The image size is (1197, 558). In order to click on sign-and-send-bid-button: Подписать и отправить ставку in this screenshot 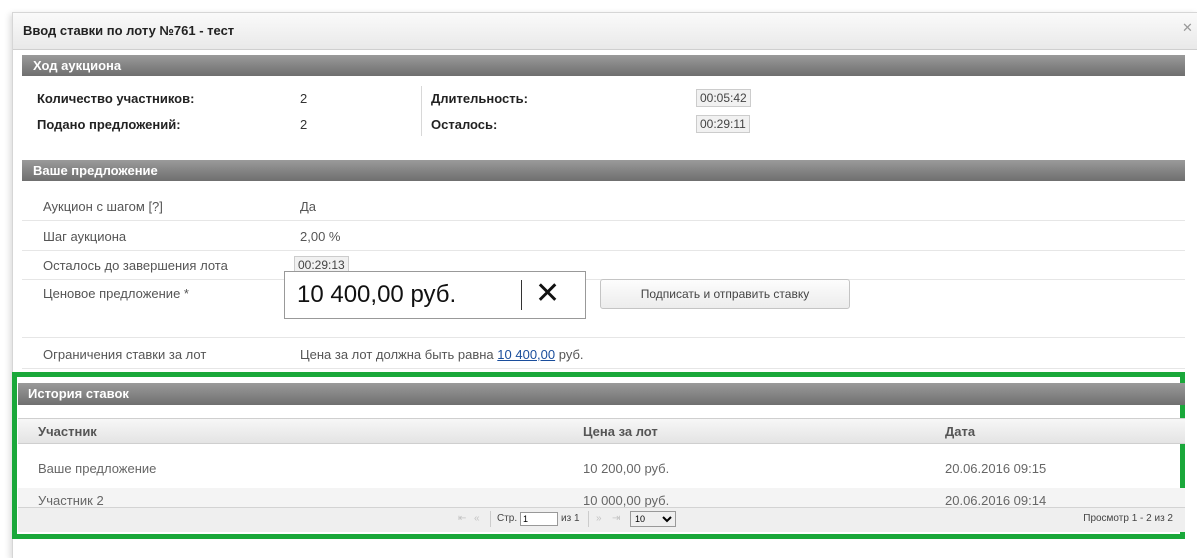, I will do `click(725, 294)`.